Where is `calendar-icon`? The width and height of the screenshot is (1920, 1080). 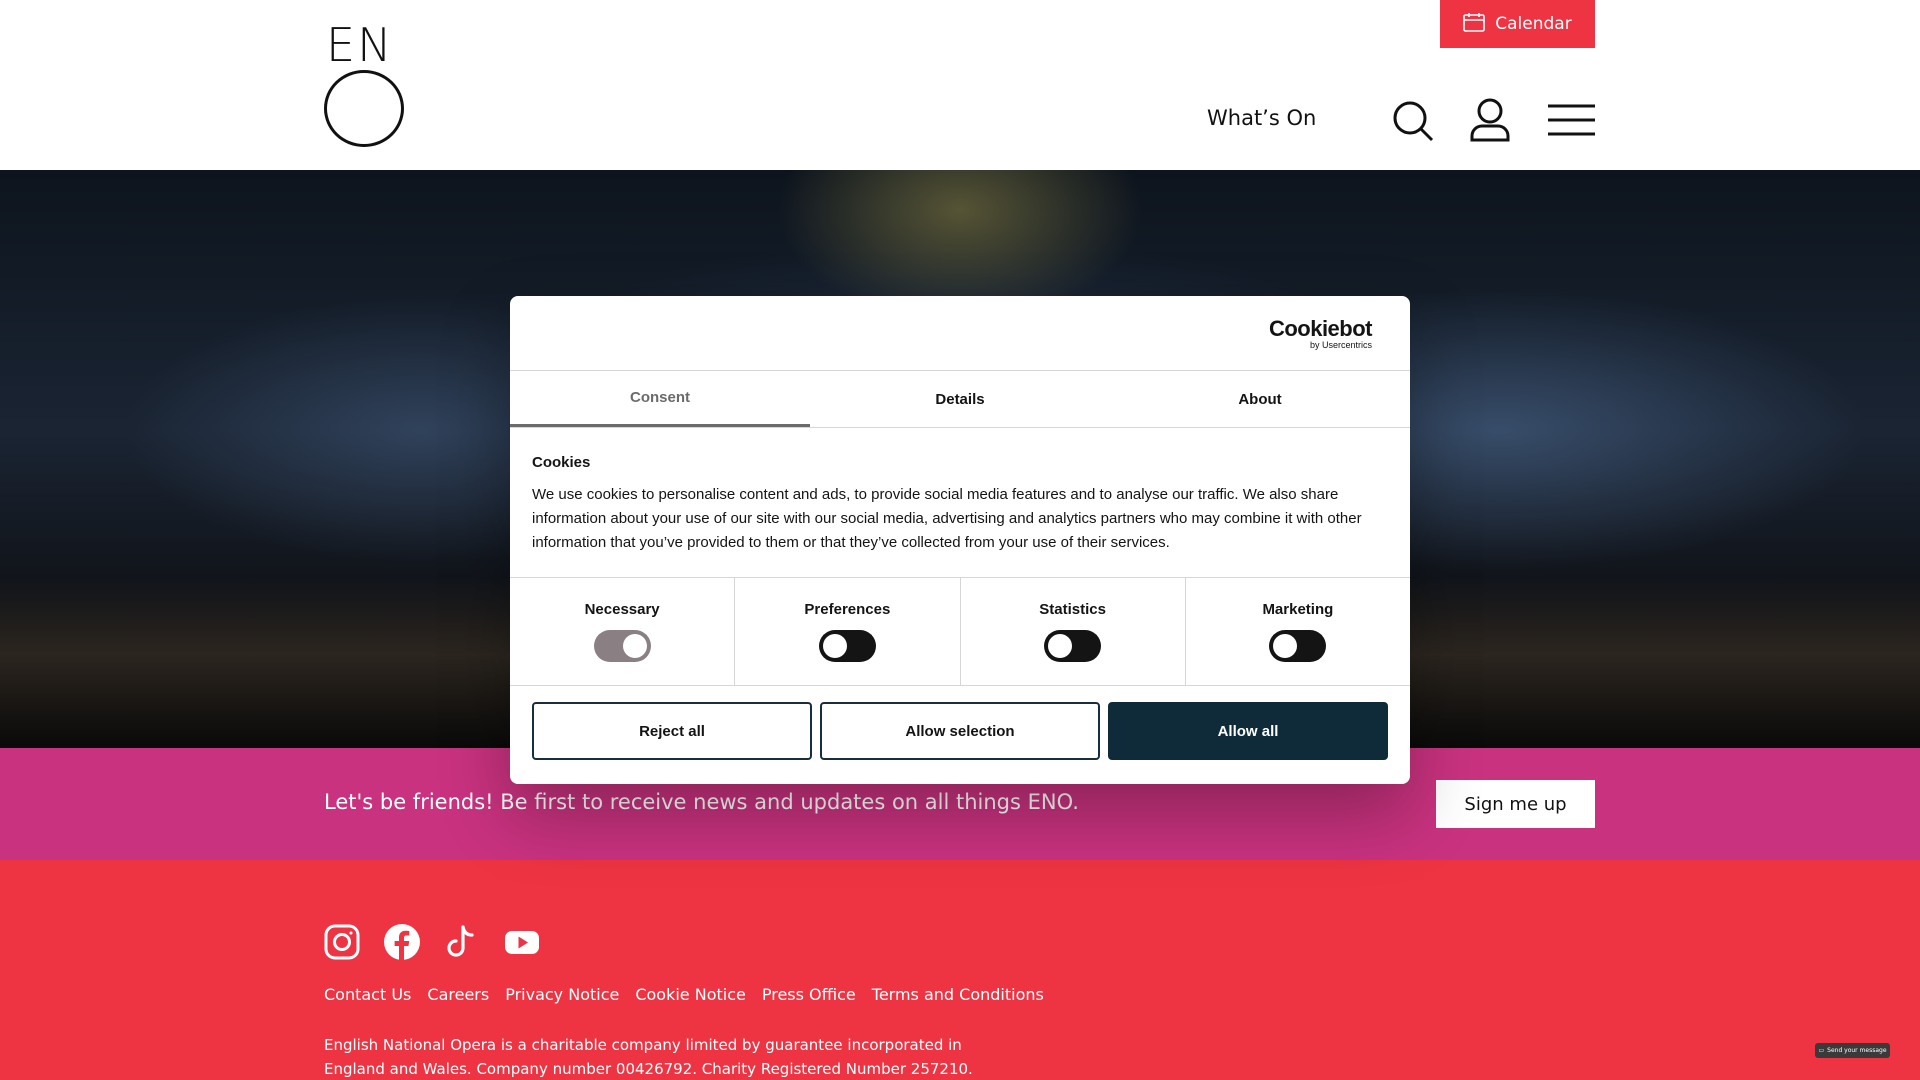 calendar-icon is located at coordinates (1474, 24).